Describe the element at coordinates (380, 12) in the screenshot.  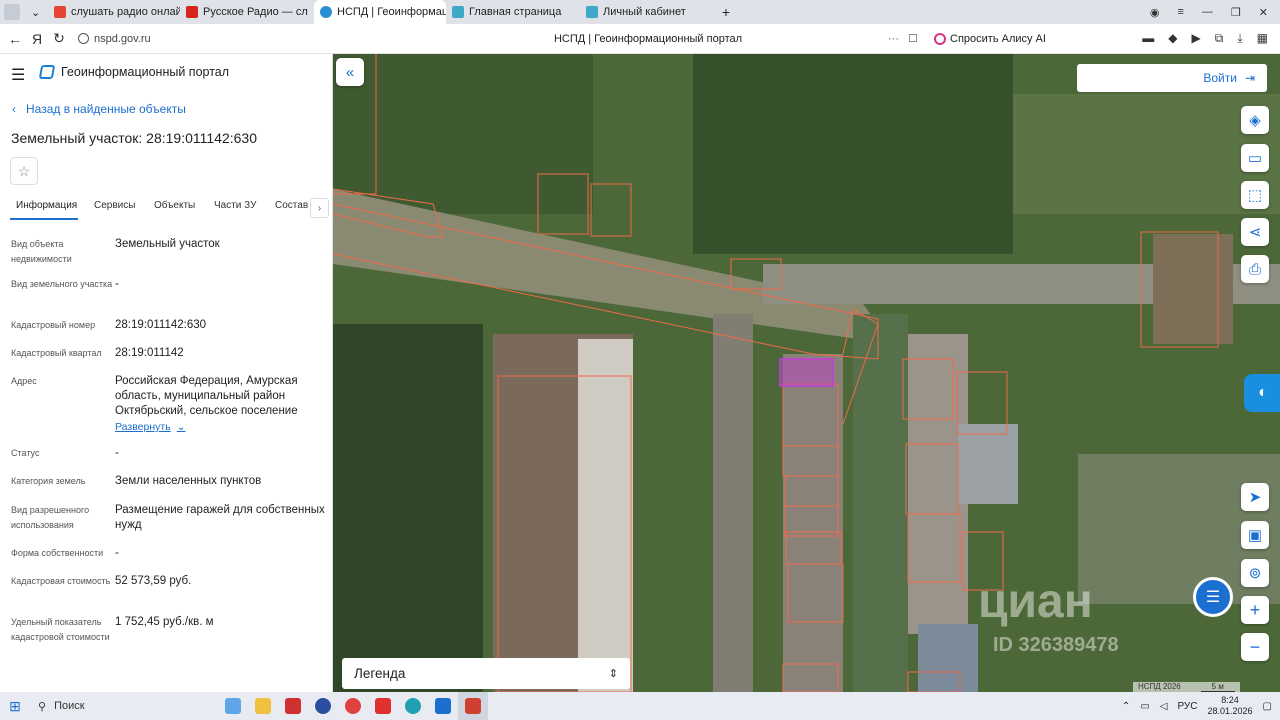
I see `browser-tab-active: НСПД | Геоинформаци✕` at that location.